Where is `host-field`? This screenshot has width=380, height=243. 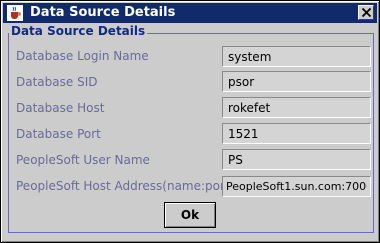 host-field is located at coordinates (296, 107).